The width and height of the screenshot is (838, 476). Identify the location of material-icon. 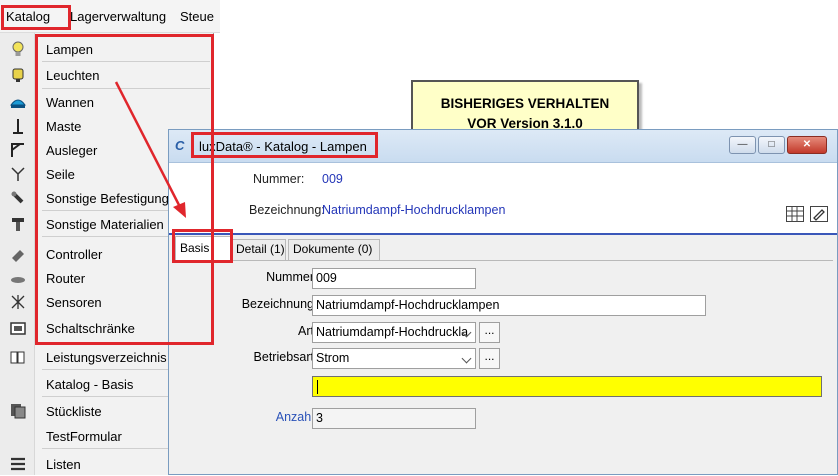
(18, 224).